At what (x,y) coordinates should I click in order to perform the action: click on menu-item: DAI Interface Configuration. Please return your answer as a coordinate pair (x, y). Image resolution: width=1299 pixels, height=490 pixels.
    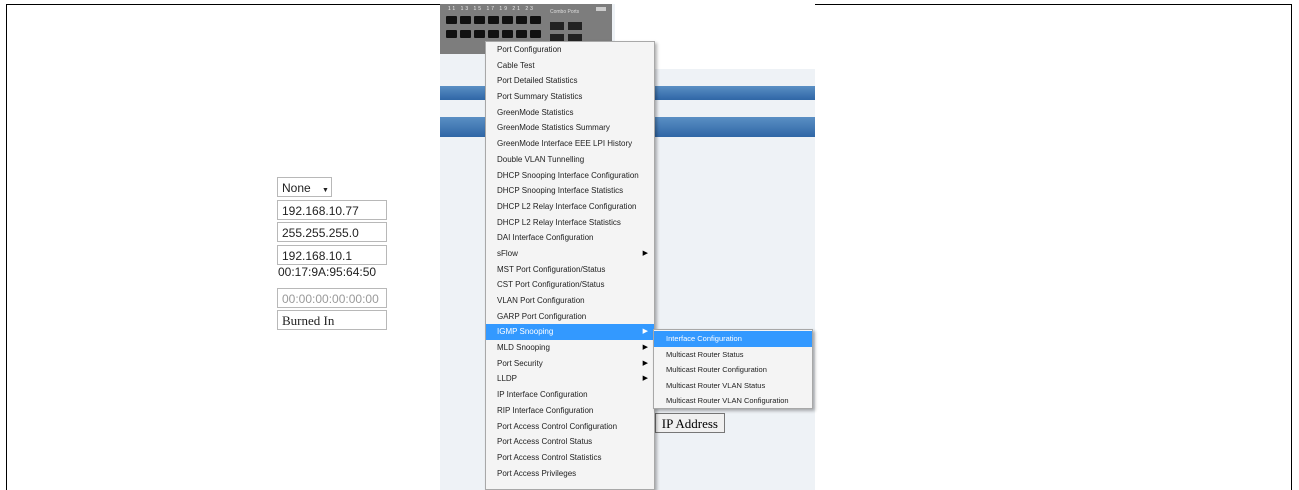
    Looking at the image, I should click on (570, 238).